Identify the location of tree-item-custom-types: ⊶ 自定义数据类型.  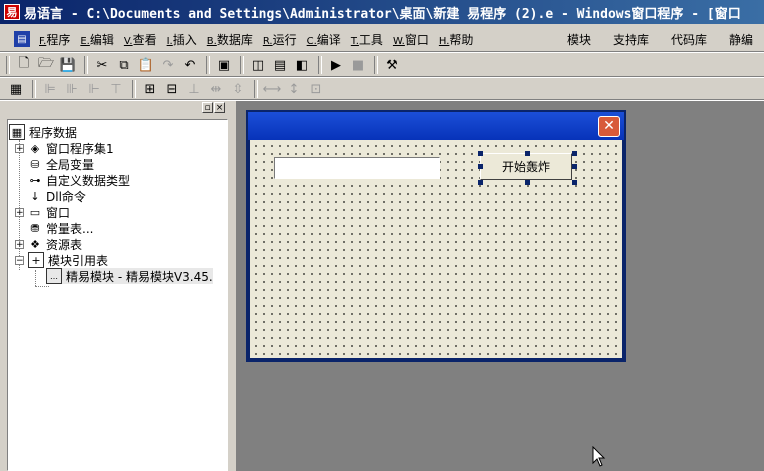
(79, 180).